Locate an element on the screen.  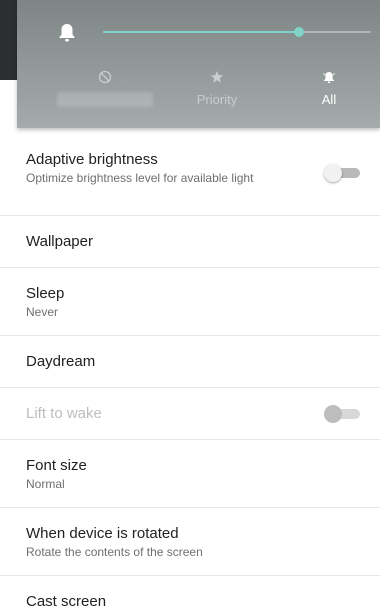
setting-summary: Rotate the contents of the screen is located at coordinates (114, 552).